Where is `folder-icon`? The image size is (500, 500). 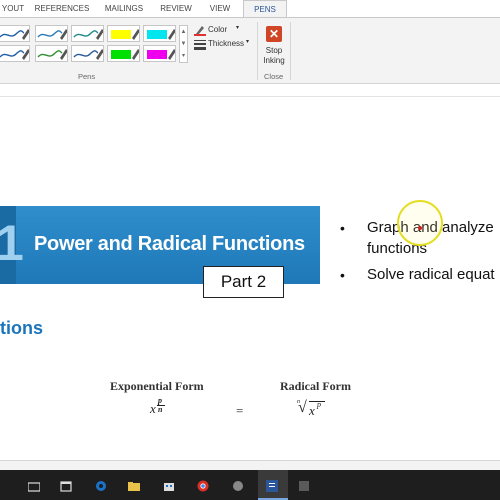 folder-icon is located at coordinates (134, 486).